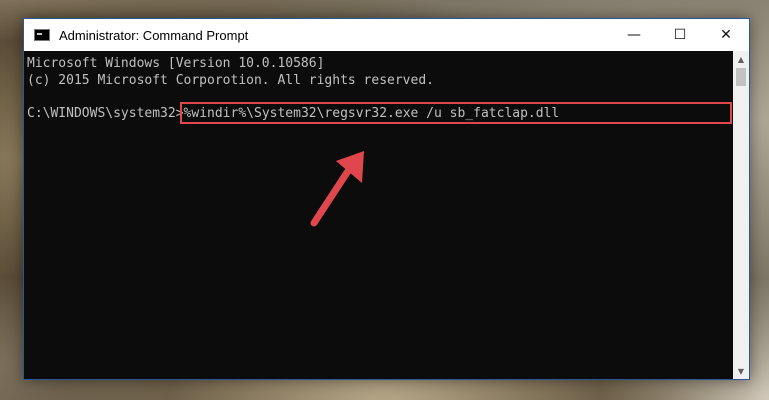 The width and height of the screenshot is (769, 400). What do you see at coordinates (154, 35) in the screenshot?
I see `window-title: Administrator: Command Prompt` at bounding box center [154, 35].